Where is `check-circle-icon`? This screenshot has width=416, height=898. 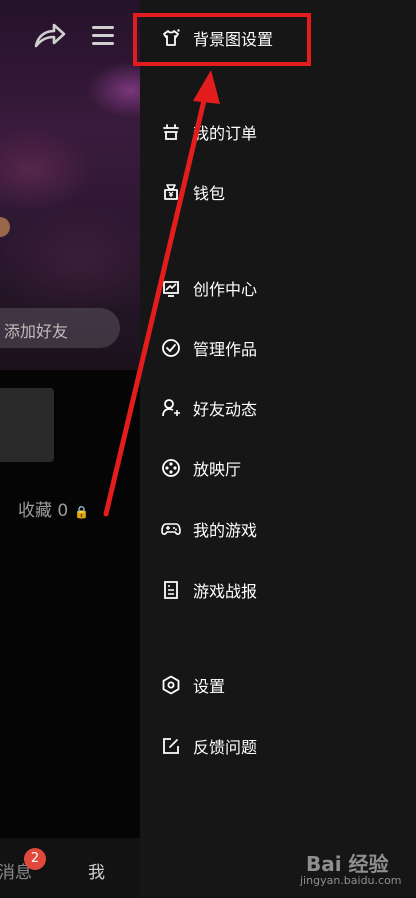 check-circle-icon is located at coordinates (171, 348).